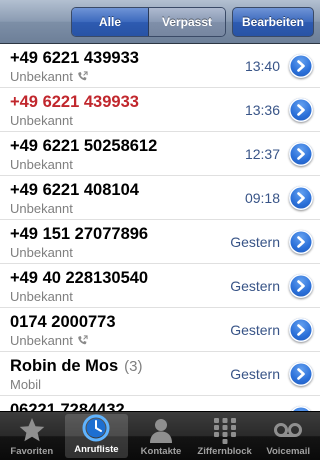  I want to click on call-row: +49 40 228130540 Unbekannt Gestern, so click(160, 286).